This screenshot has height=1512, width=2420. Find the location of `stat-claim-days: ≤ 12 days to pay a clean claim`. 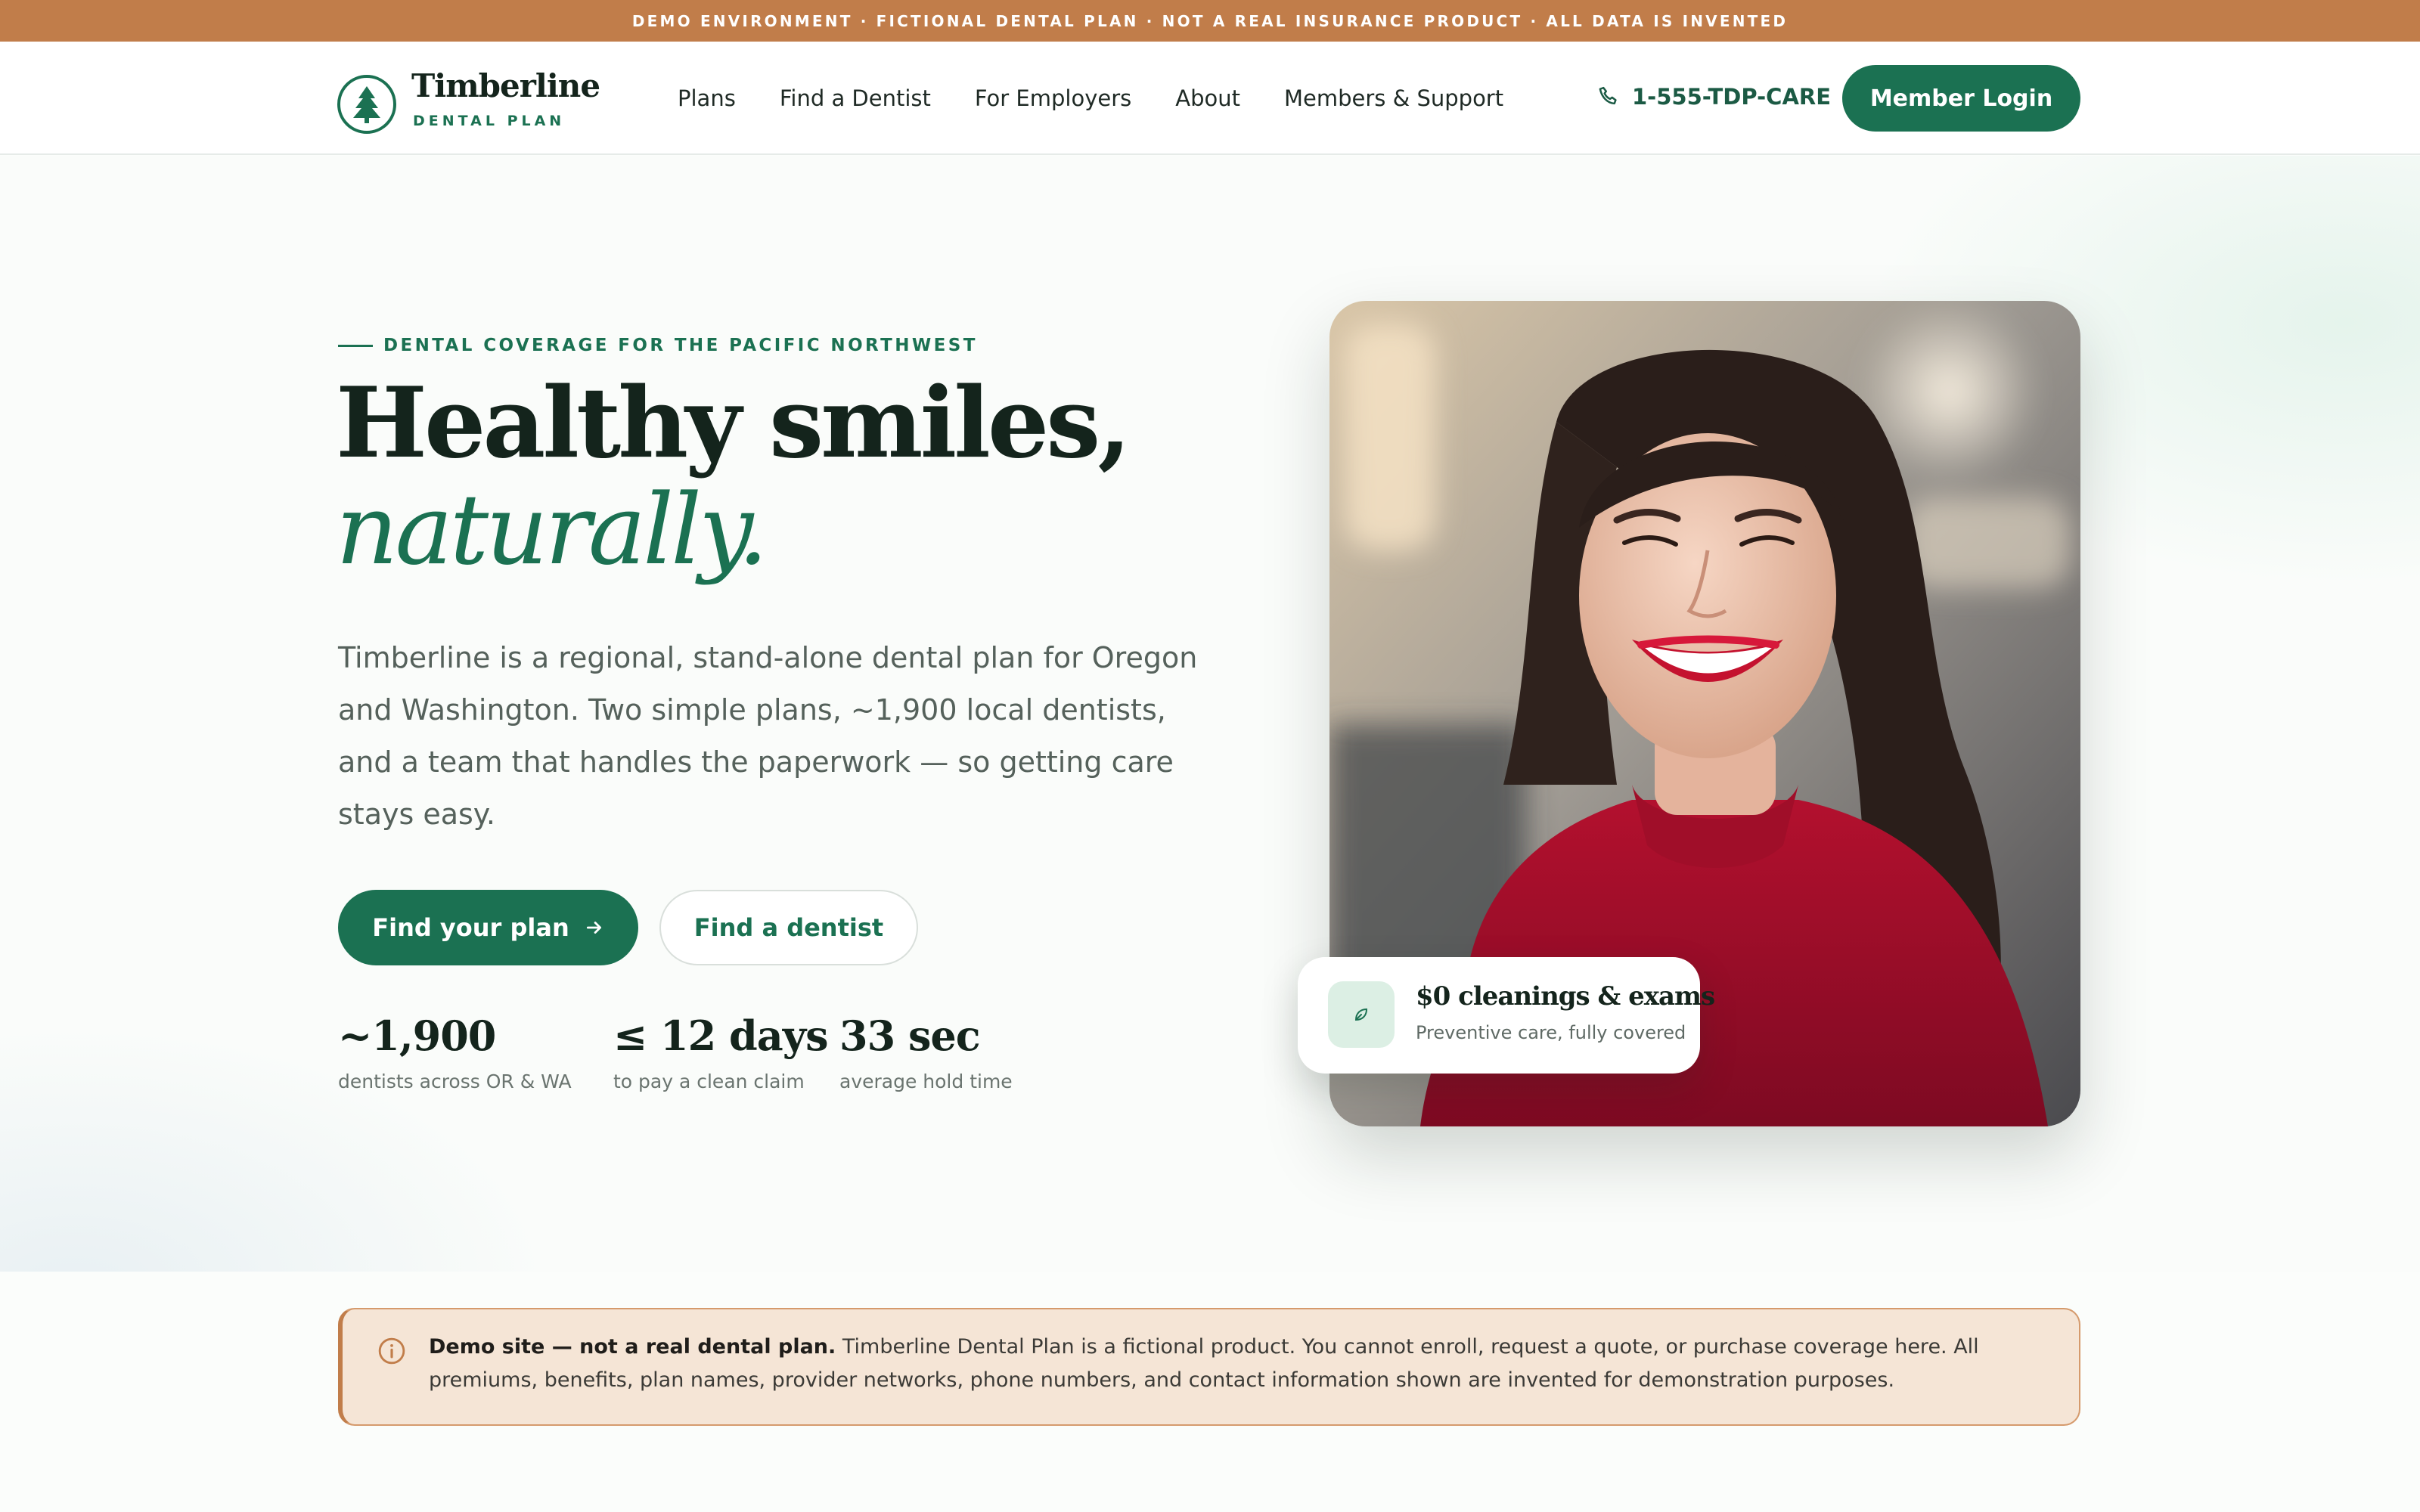

stat-claim-days: ≤ 12 days to pay a clean claim is located at coordinates (721, 1052).